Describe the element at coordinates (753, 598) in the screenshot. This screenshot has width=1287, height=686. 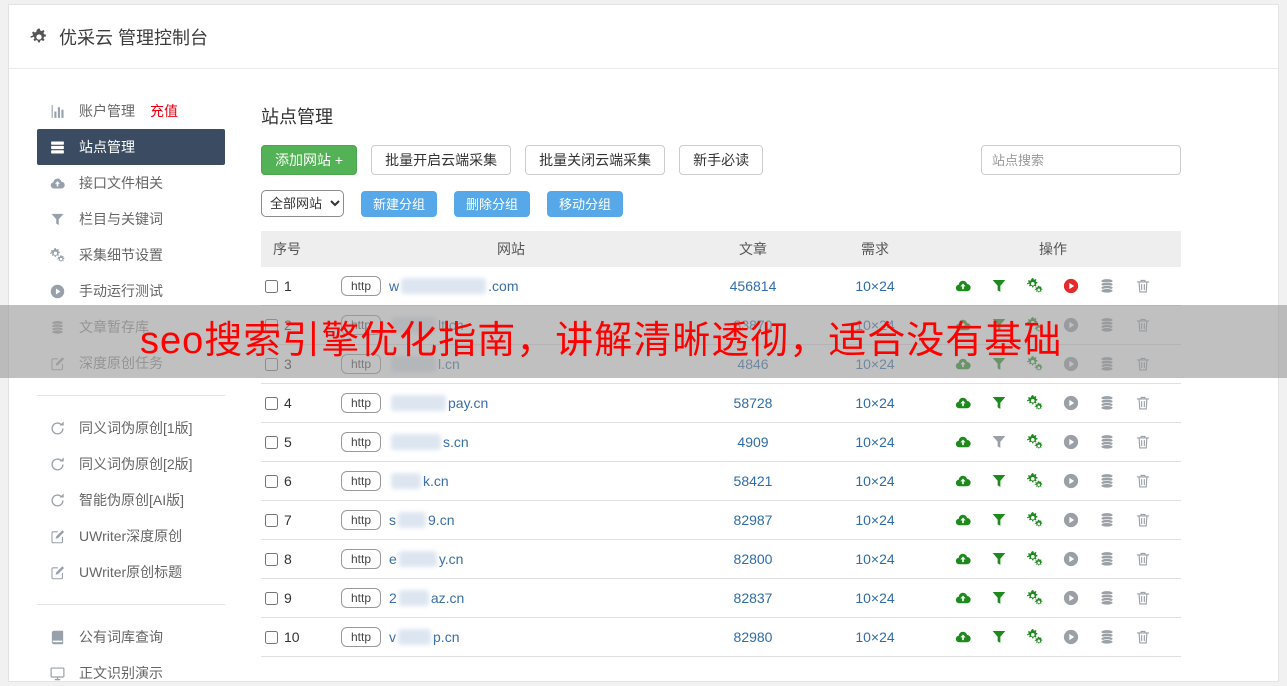
I see `article-count: 82837` at that location.